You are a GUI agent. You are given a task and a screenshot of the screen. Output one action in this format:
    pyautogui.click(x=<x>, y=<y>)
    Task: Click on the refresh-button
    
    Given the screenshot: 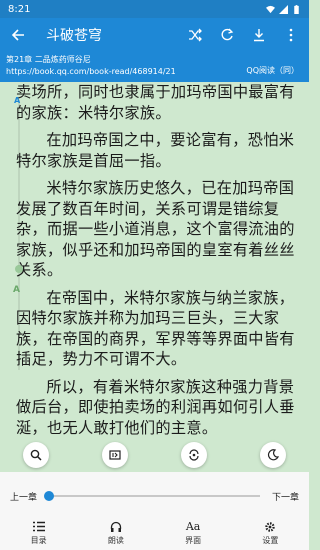 What is the action you would take?
    pyautogui.click(x=227, y=35)
    